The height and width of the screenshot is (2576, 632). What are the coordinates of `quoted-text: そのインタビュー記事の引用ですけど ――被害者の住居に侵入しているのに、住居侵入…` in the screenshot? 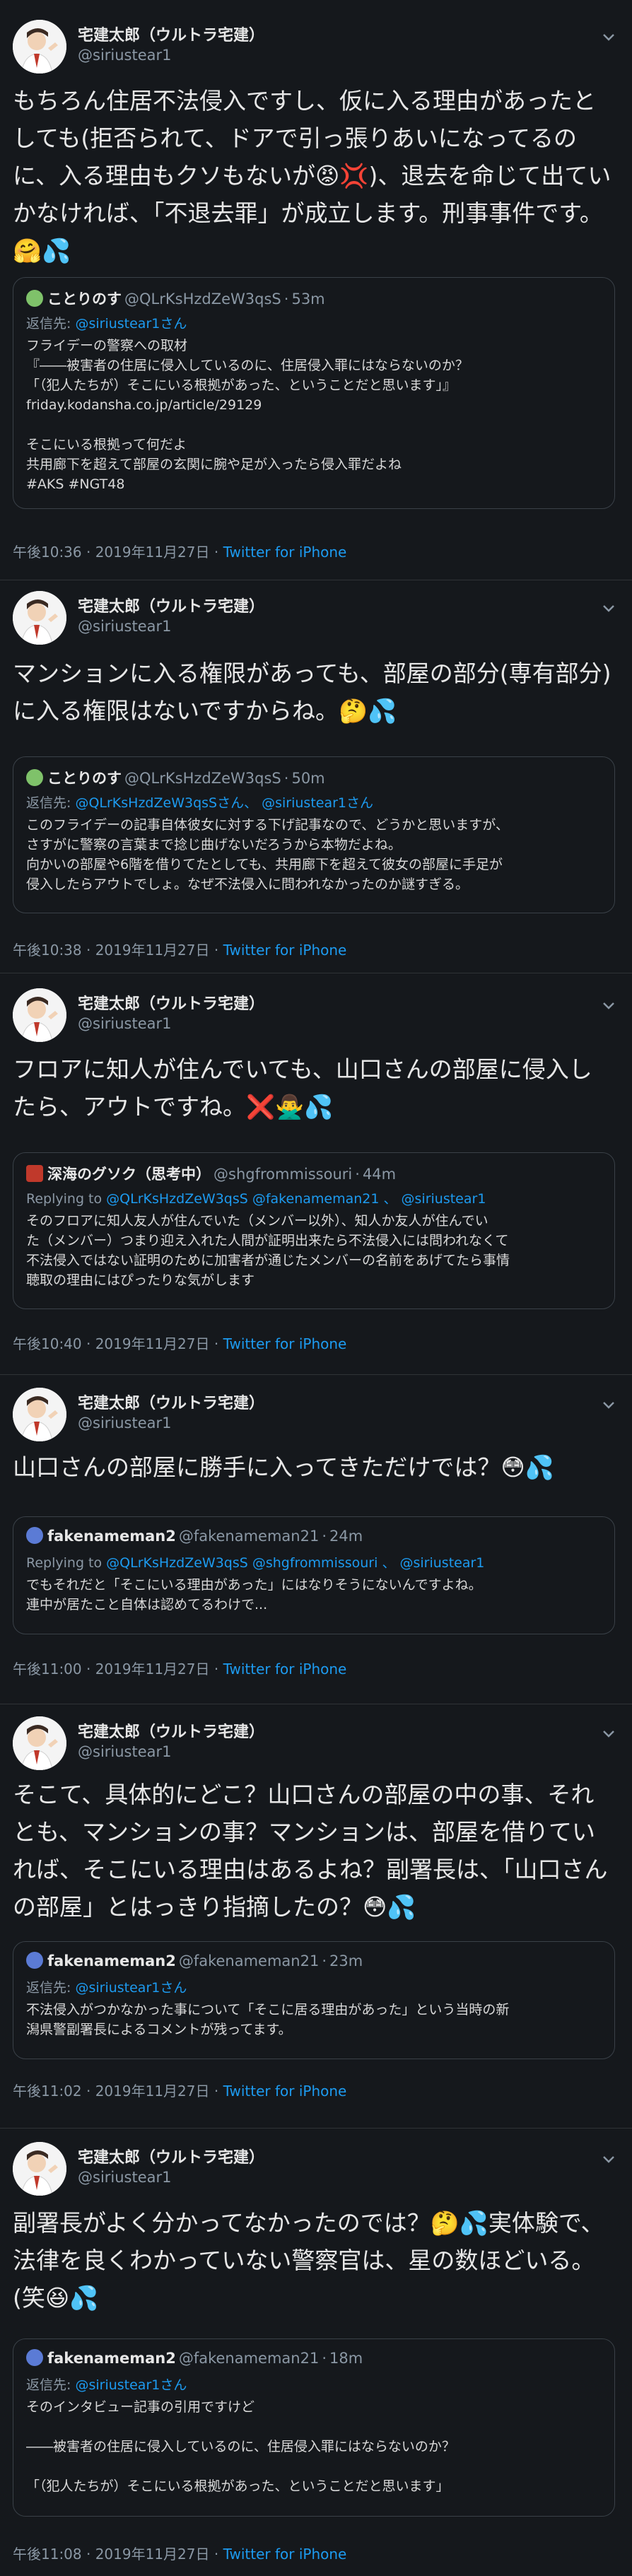 It's located at (240, 2446).